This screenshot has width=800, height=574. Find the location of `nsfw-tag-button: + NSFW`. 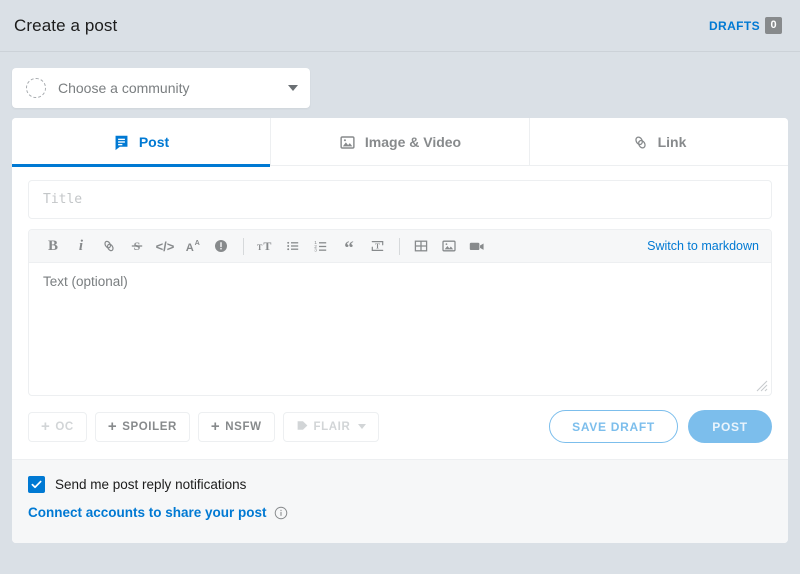

nsfw-tag-button: + NSFW is located at coordinates (236, 426).